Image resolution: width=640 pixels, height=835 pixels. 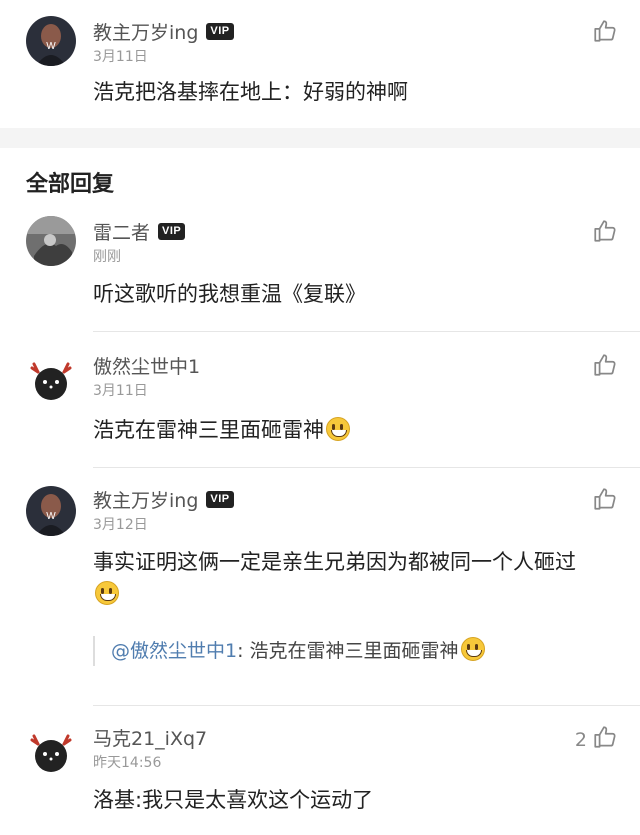 I want to click on username: 马克21_iXq7, so click(x=150, y=737).